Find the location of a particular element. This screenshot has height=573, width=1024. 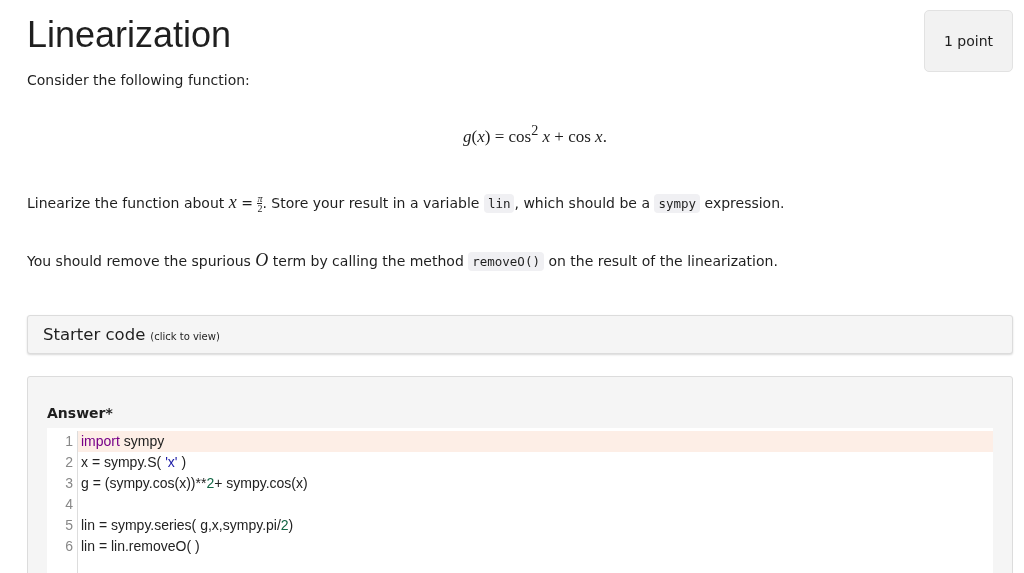

starter-code-title: Starter code is located at coordinates (94, 334).